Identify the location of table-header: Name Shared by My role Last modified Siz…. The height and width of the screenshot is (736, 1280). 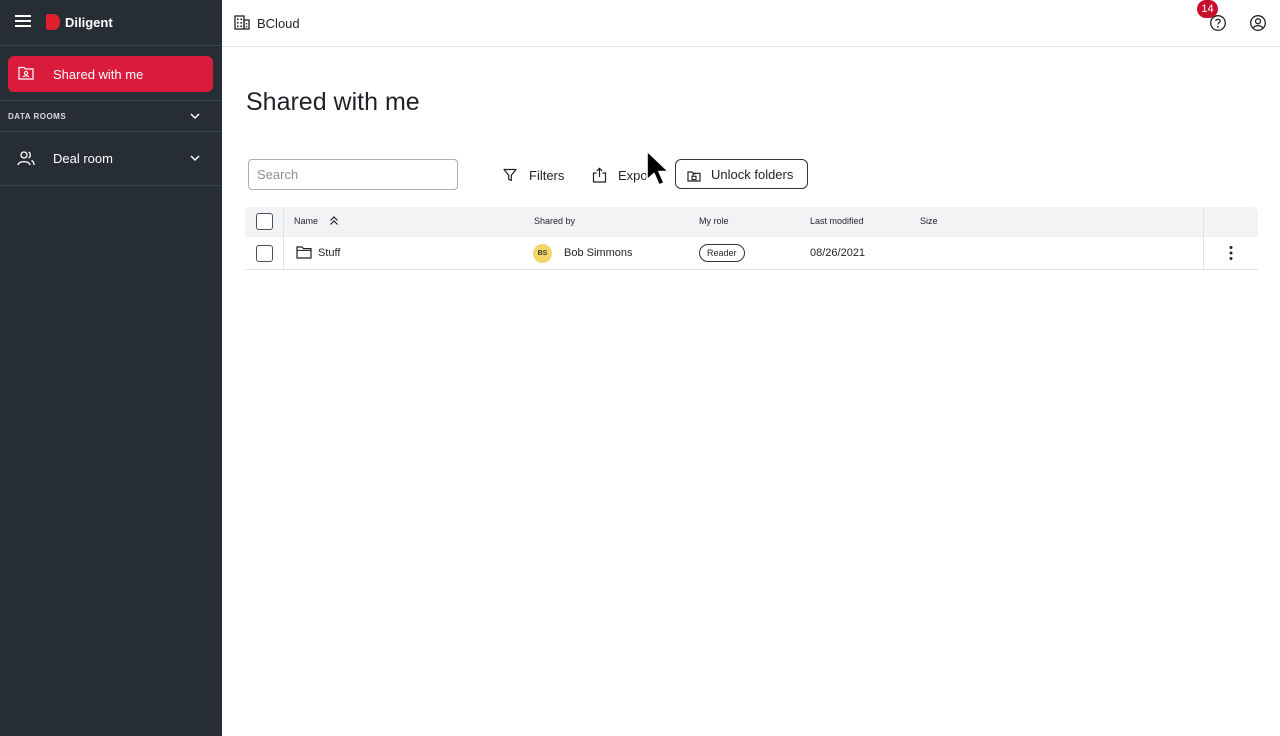
(751, 222).